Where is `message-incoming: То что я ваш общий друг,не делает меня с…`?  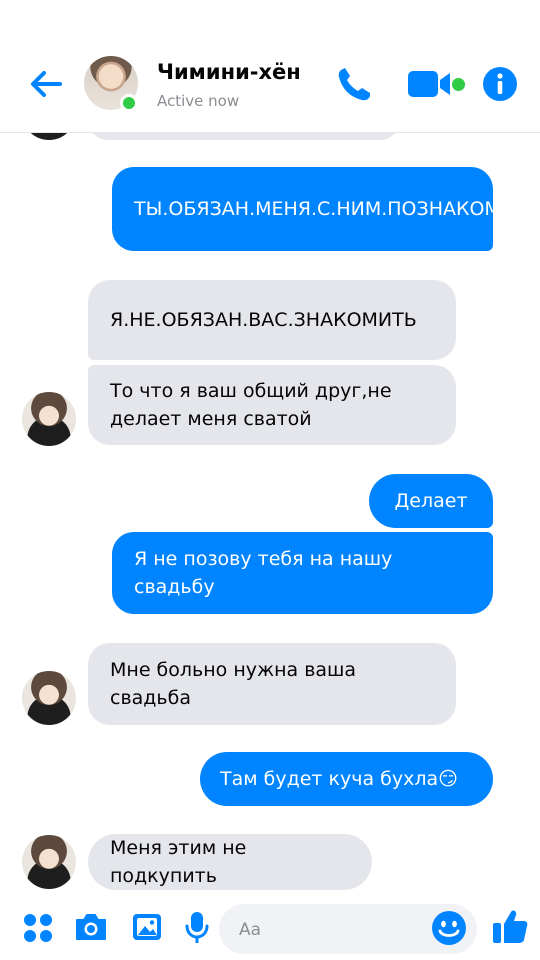 message-incoming: То что я ваш общий друг,не делает меня с… is located at coordinates (272, 405).